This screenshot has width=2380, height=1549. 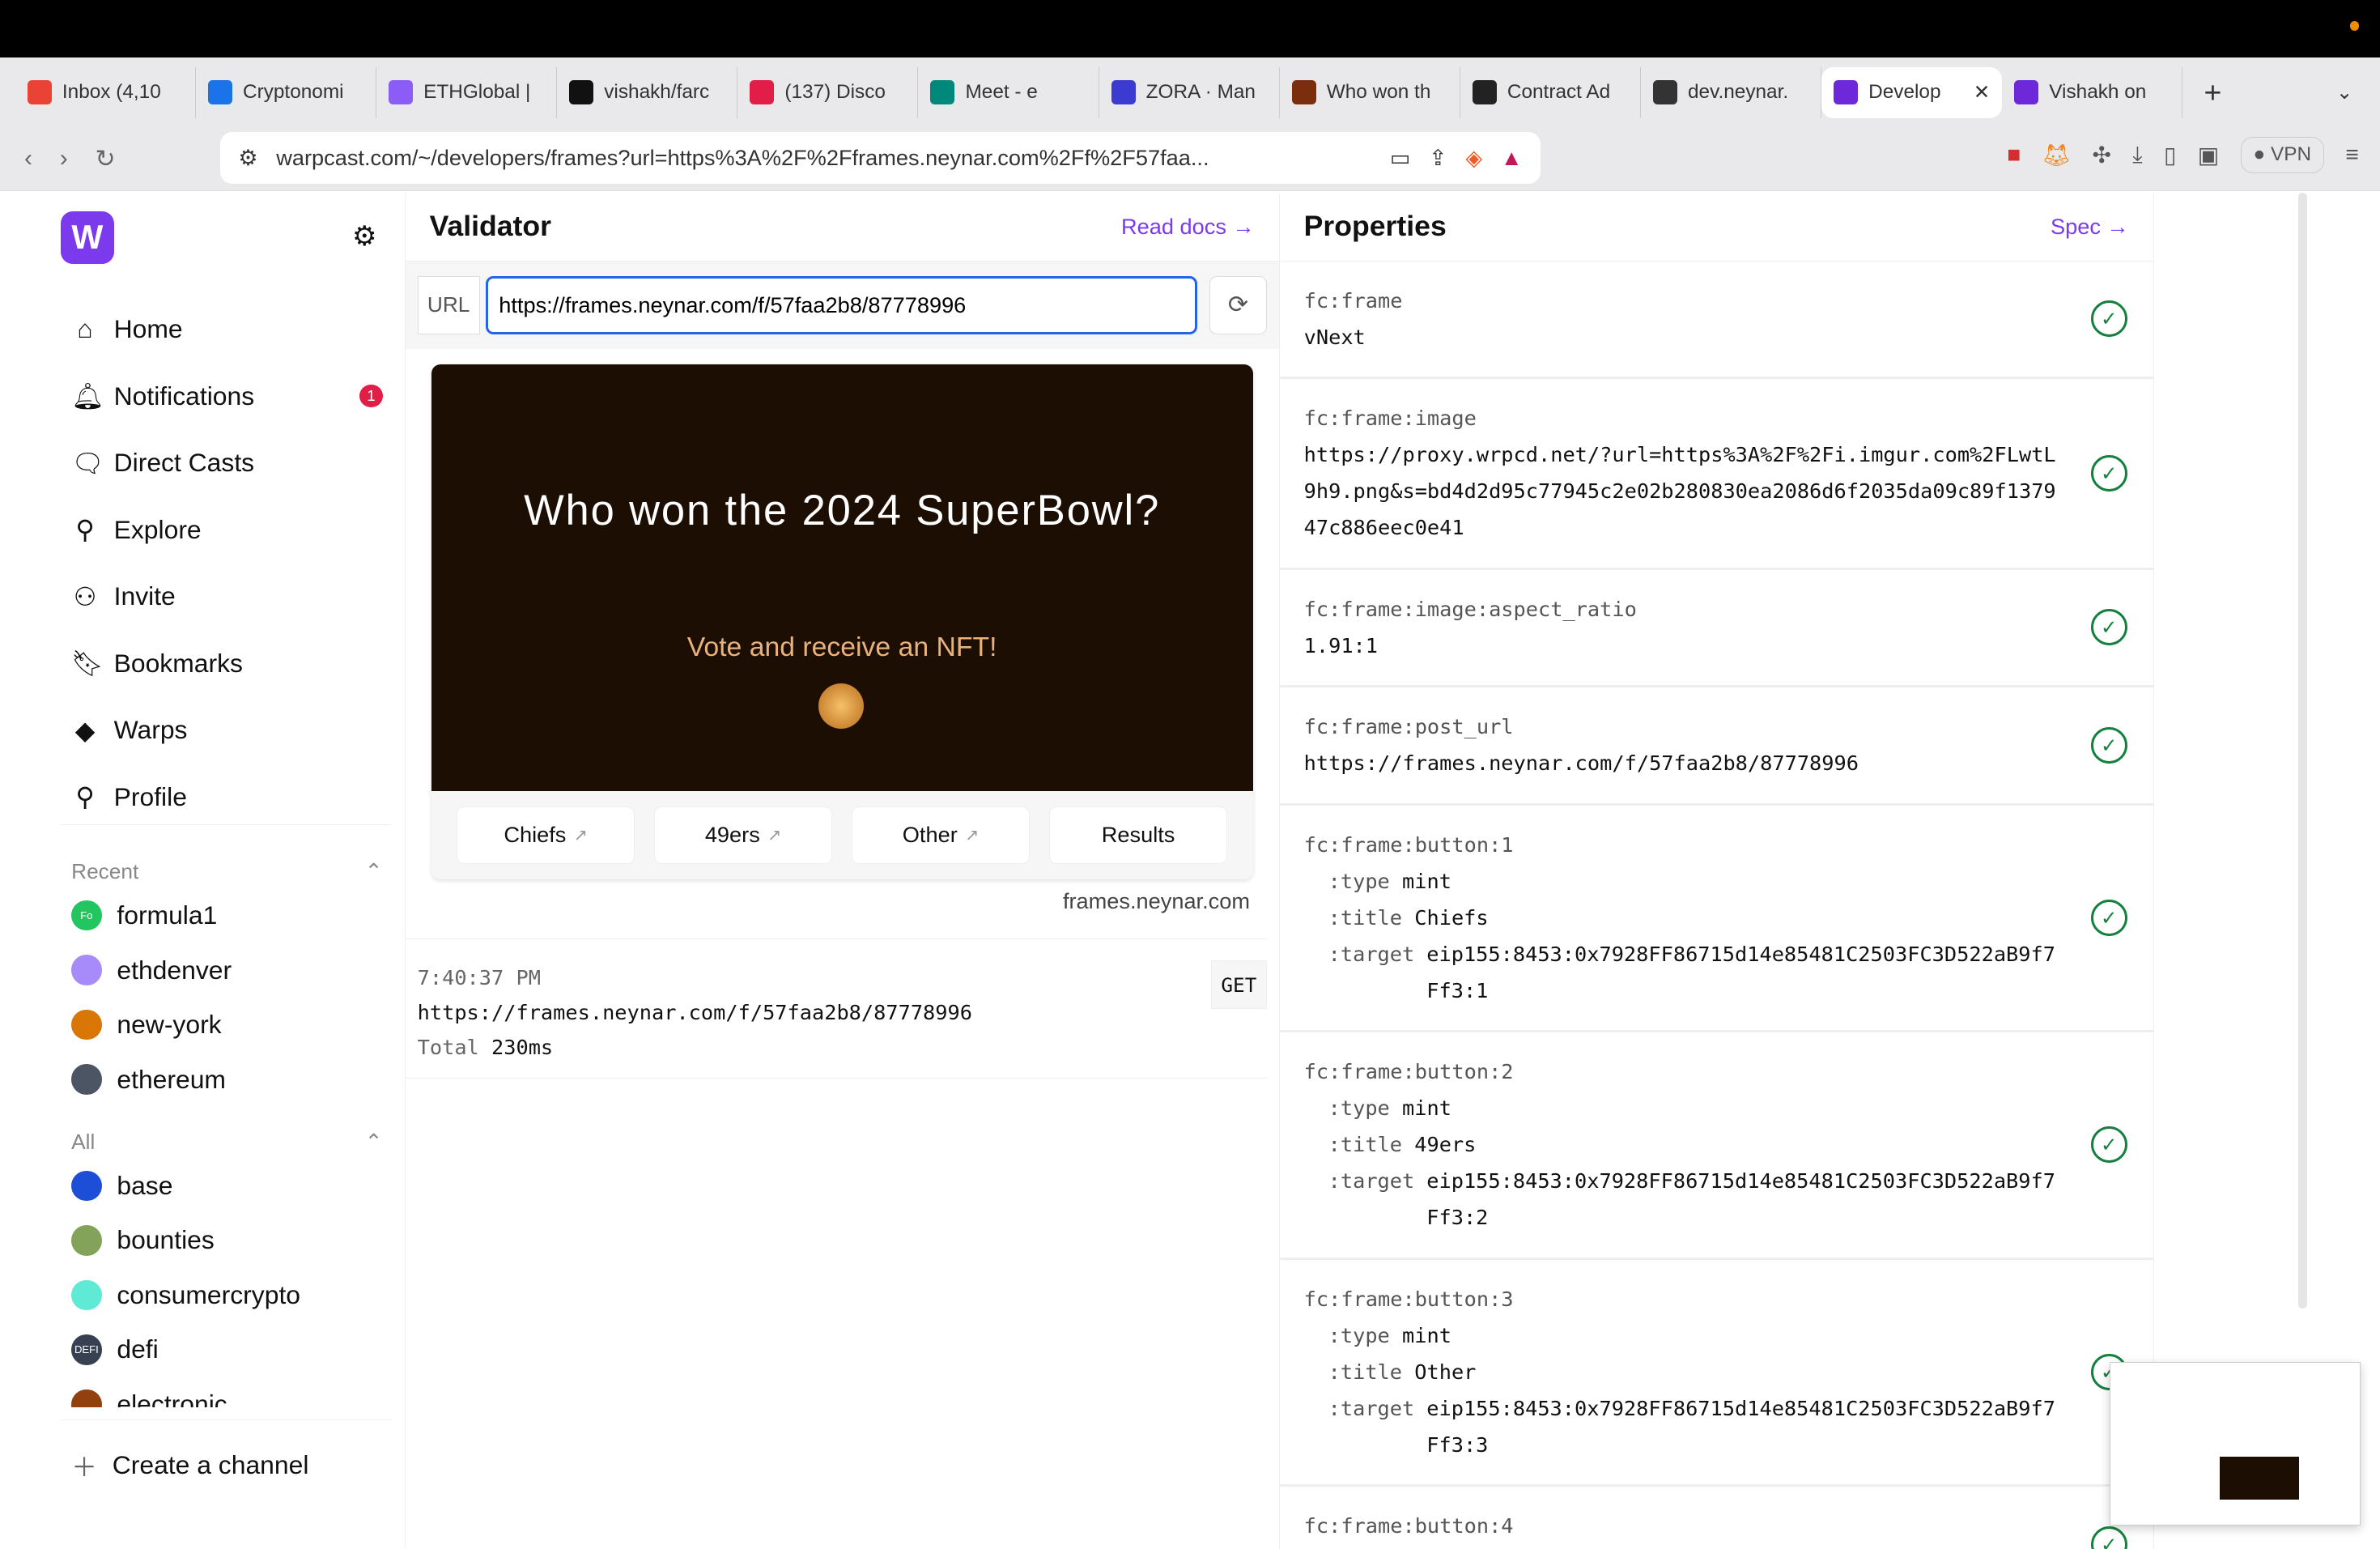 What do you see at coordinates (1716, 320) in the screenshot?
I see `property-row: fc:frame vNext ✓` at bounding box center [1716, 320].